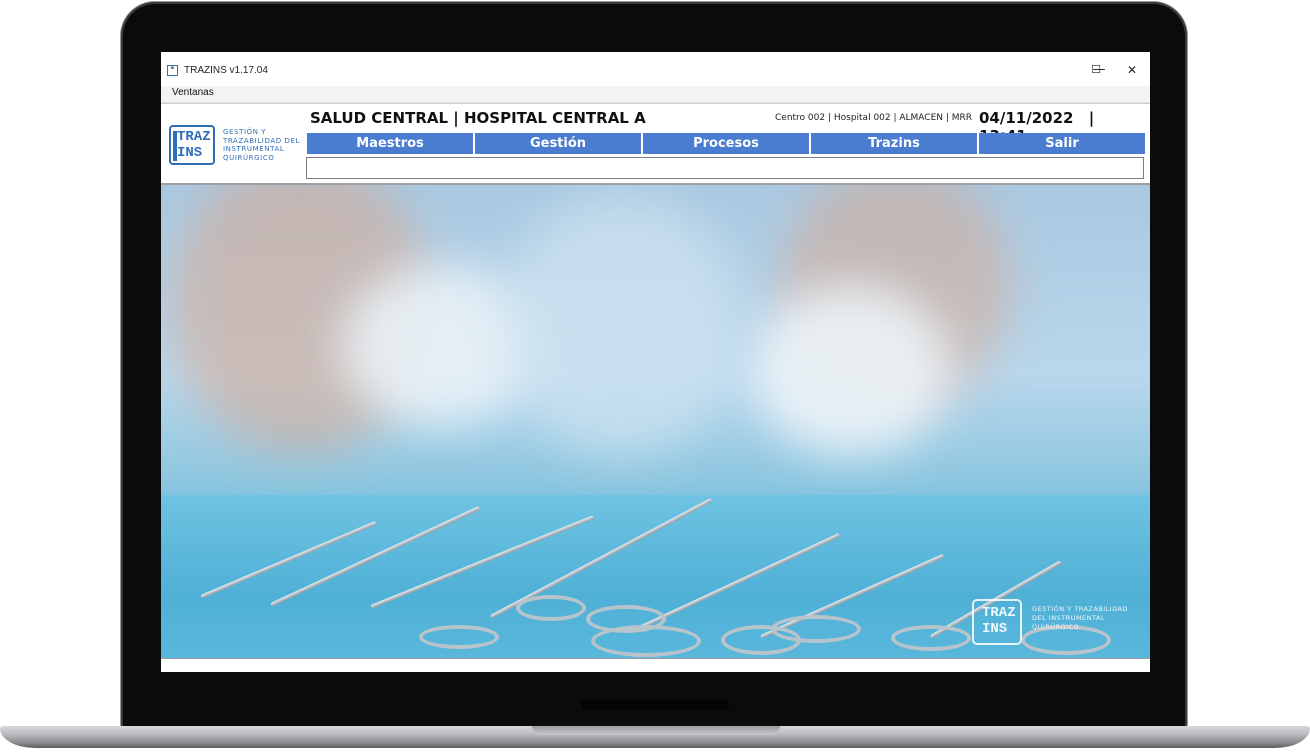 The width and height of the screenshot is (1310, 754). Describe the element at coordinates (190, 153) in the screenshot. I see `logo-line2: INS` at that location.